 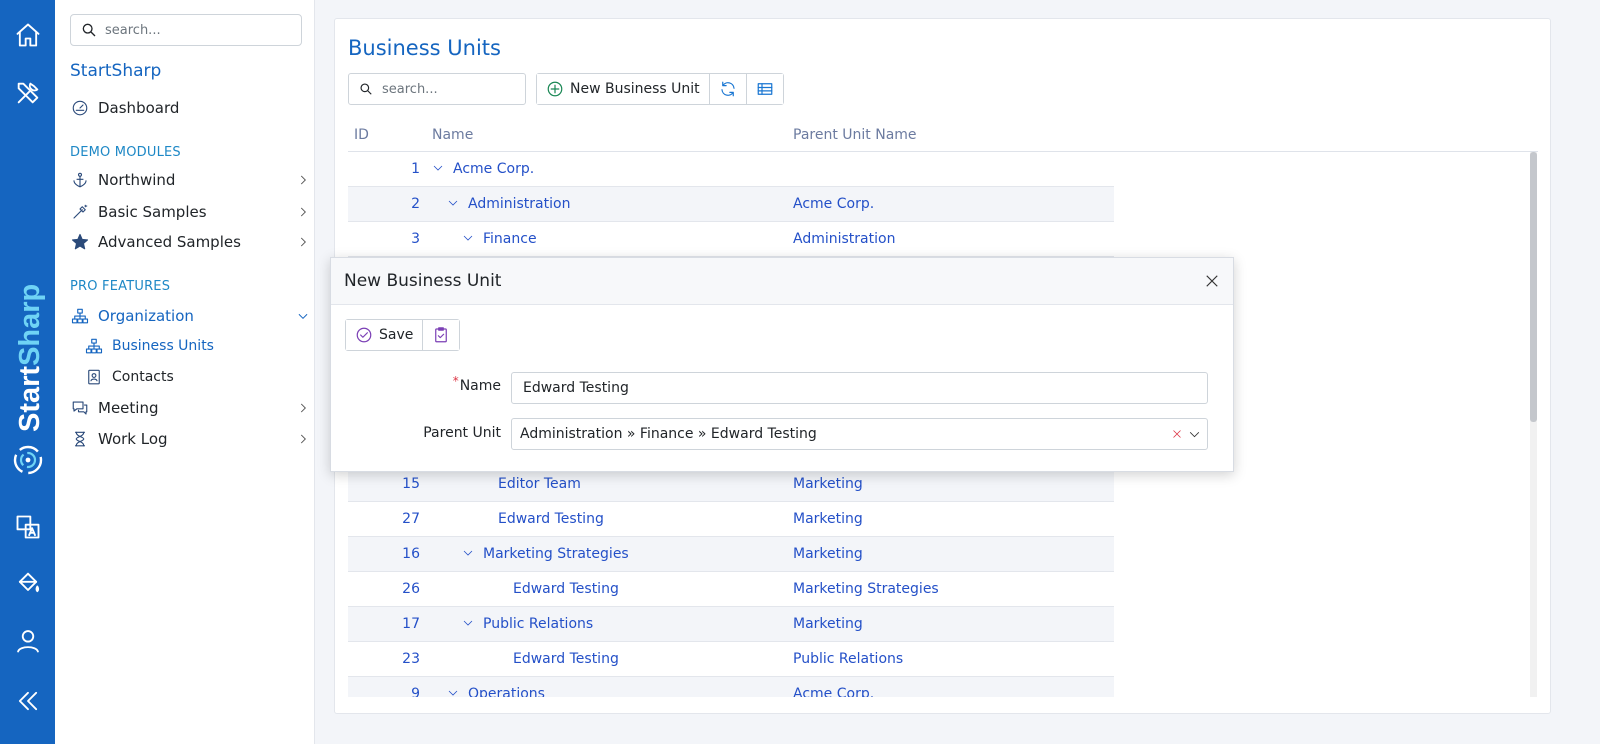 I want to click on table-row: 1 Acme Corp., so click(x=731, y=169).